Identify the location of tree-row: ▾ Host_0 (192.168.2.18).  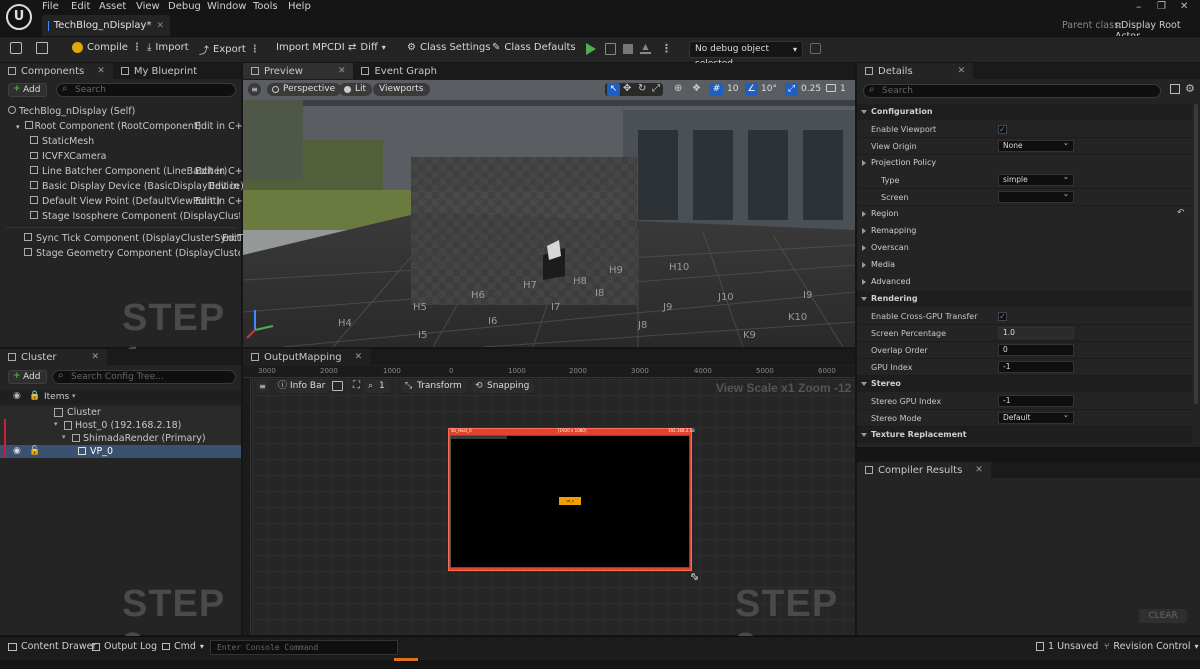
(120, 425).